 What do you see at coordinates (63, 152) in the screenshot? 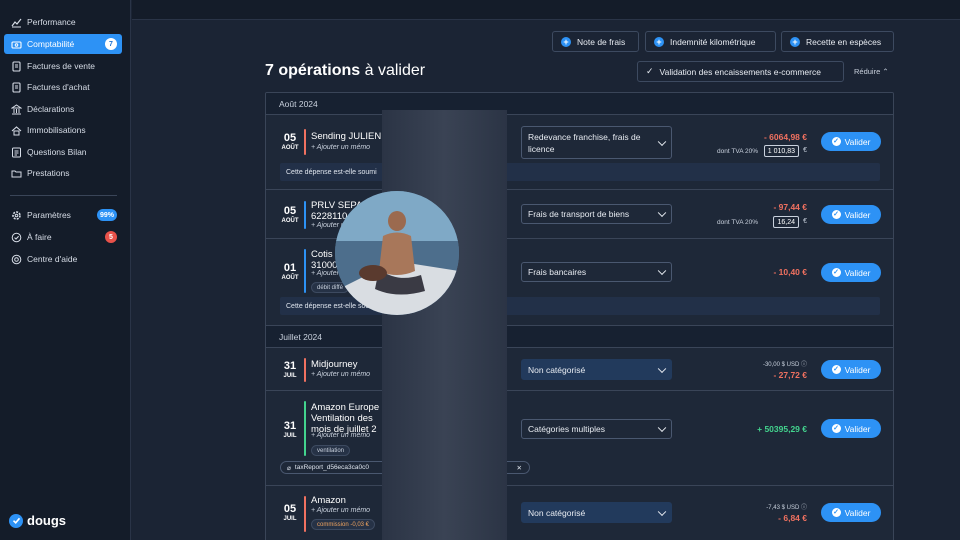
I see `sidebar-item-questions-bilan: Questions Bilan` at bounding box center [63, 152].